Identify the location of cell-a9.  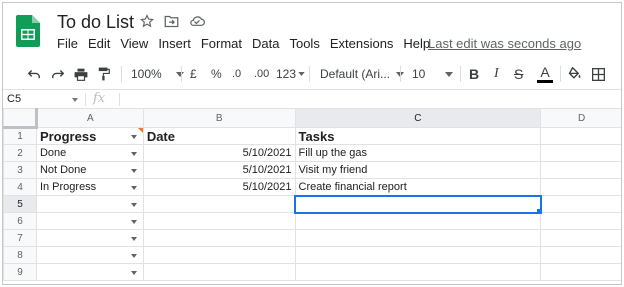
(89, 272).